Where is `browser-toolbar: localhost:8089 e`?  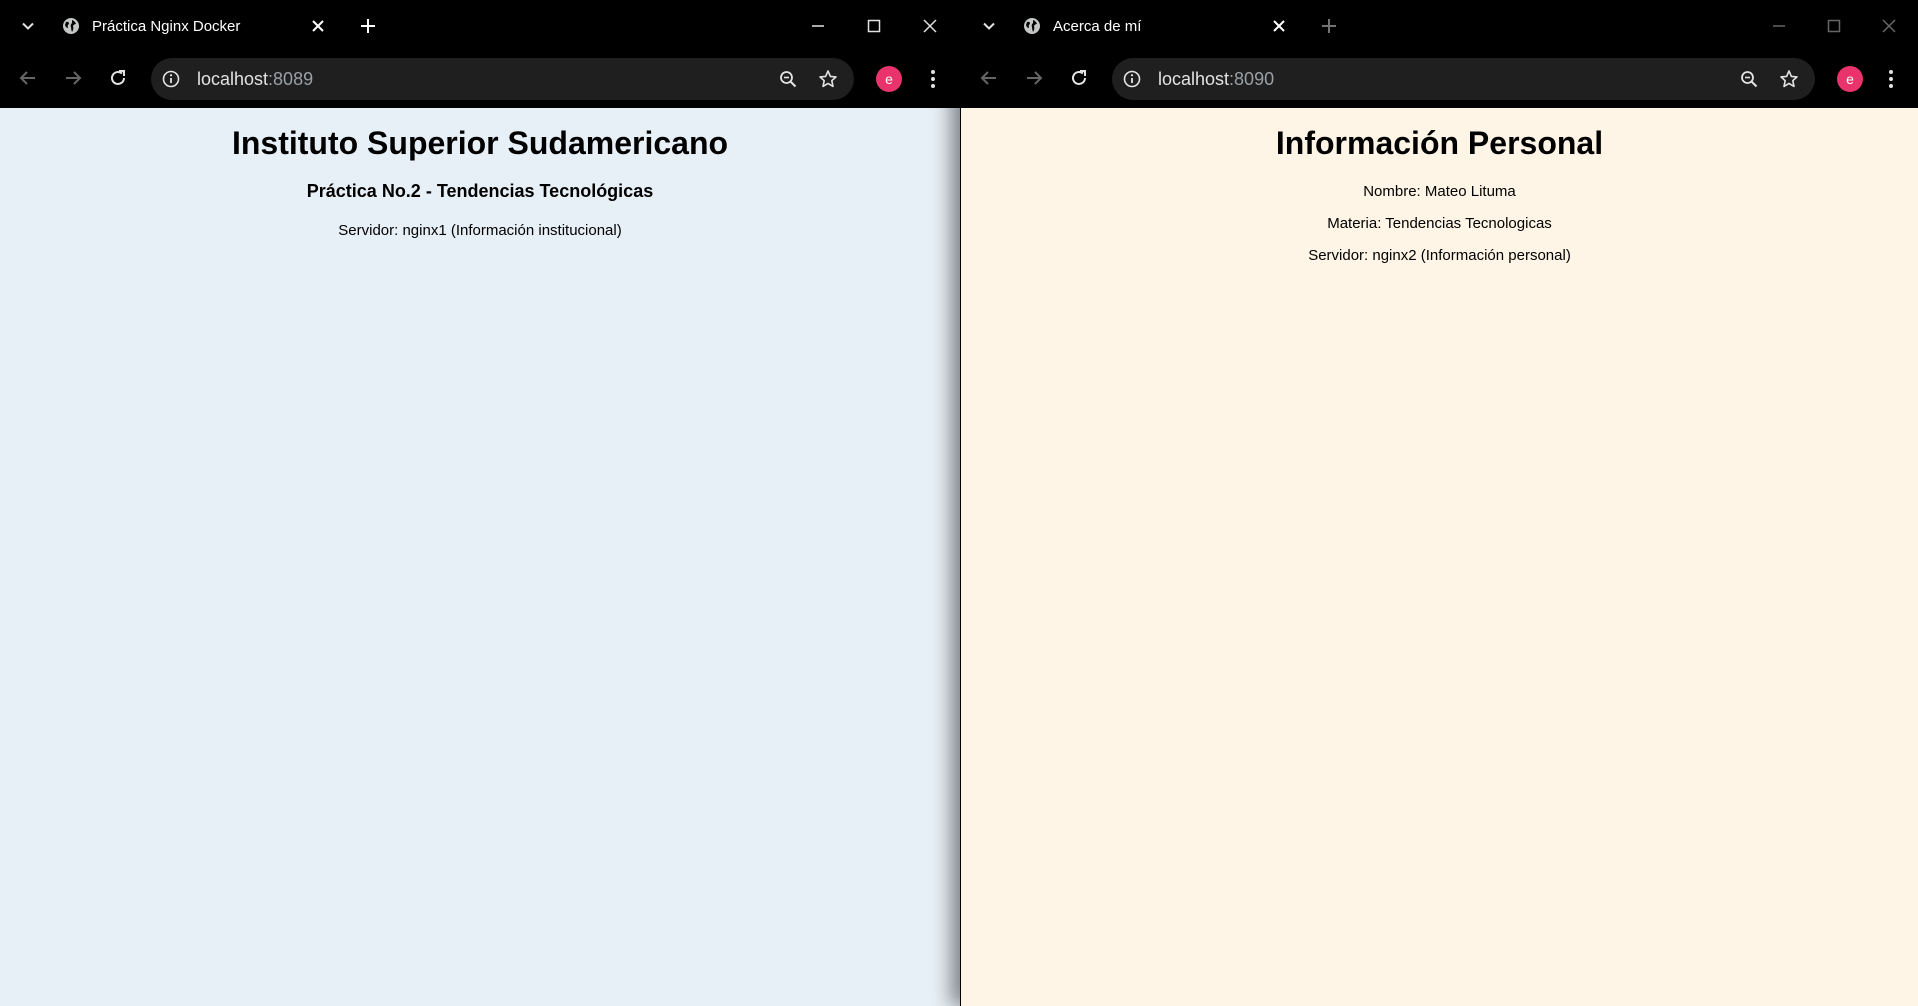
browser-toolbar: localhost:8089 e is located at coordinates (480, 80).